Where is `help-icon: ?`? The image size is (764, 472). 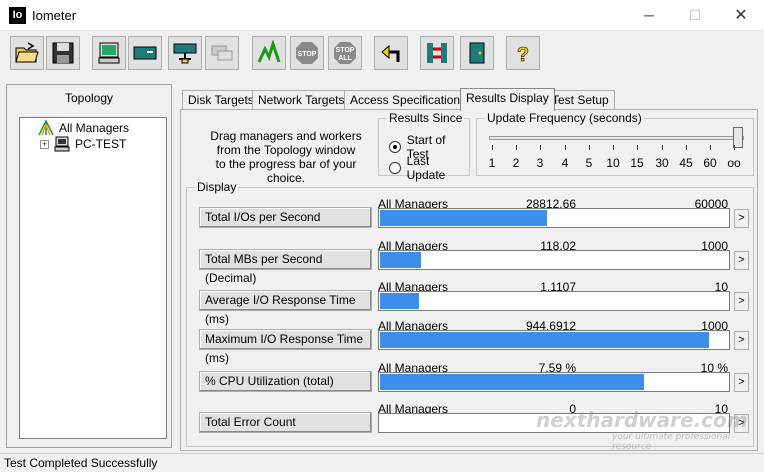 help-icon: ? is located at coordinates (523, 55).